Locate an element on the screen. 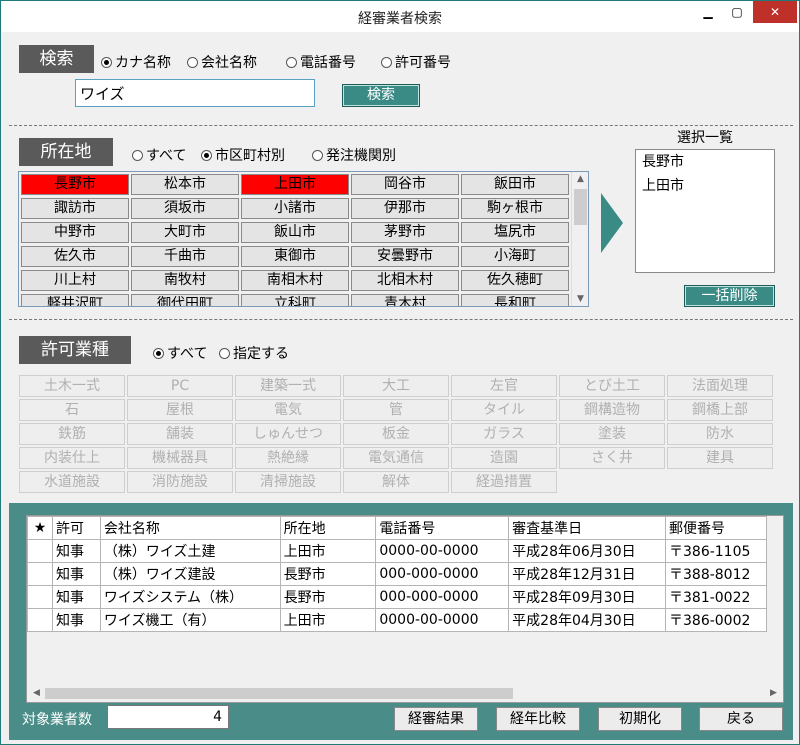  license-type-button: タイル is located at coordinates (504, 410).